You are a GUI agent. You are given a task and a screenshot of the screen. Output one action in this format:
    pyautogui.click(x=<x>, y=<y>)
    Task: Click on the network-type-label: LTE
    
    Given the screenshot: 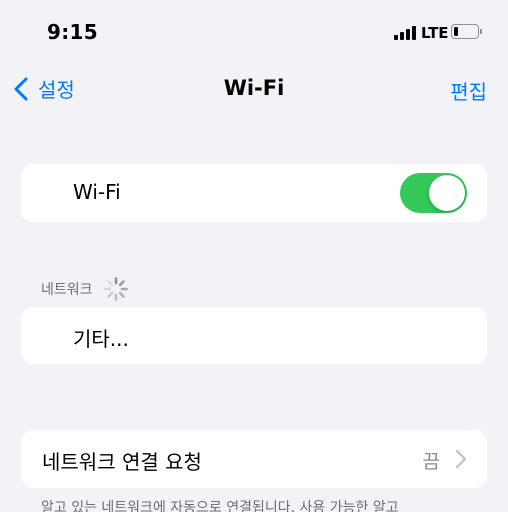 What is the action you would take?
    pyautogui.click(x=435, y=33)
    